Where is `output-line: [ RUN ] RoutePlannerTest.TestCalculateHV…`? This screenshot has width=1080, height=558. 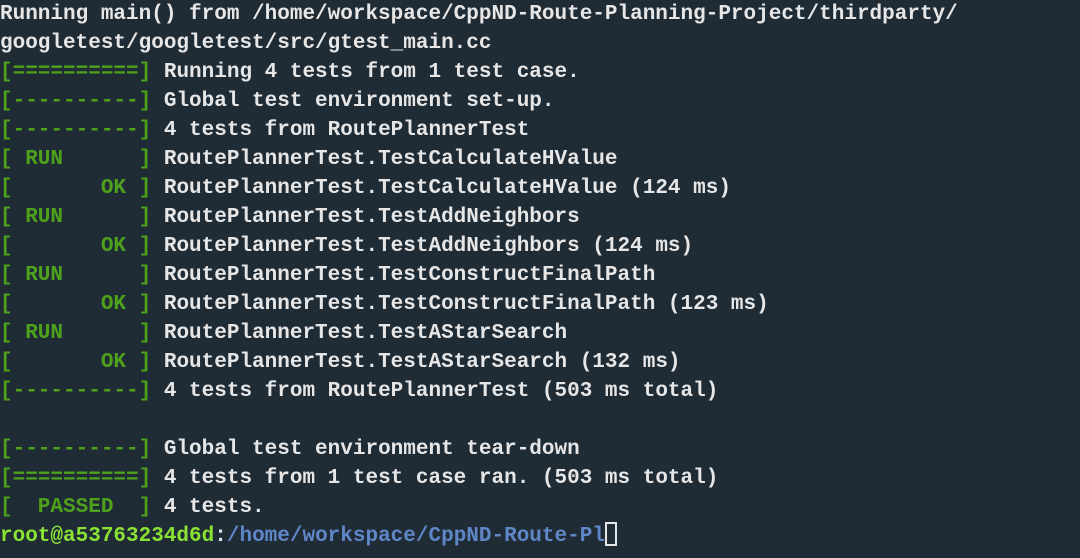 output-line: [ RUN ] RoutePlannerTest.TestCalculateHV… is located at coordinates (540, 159).